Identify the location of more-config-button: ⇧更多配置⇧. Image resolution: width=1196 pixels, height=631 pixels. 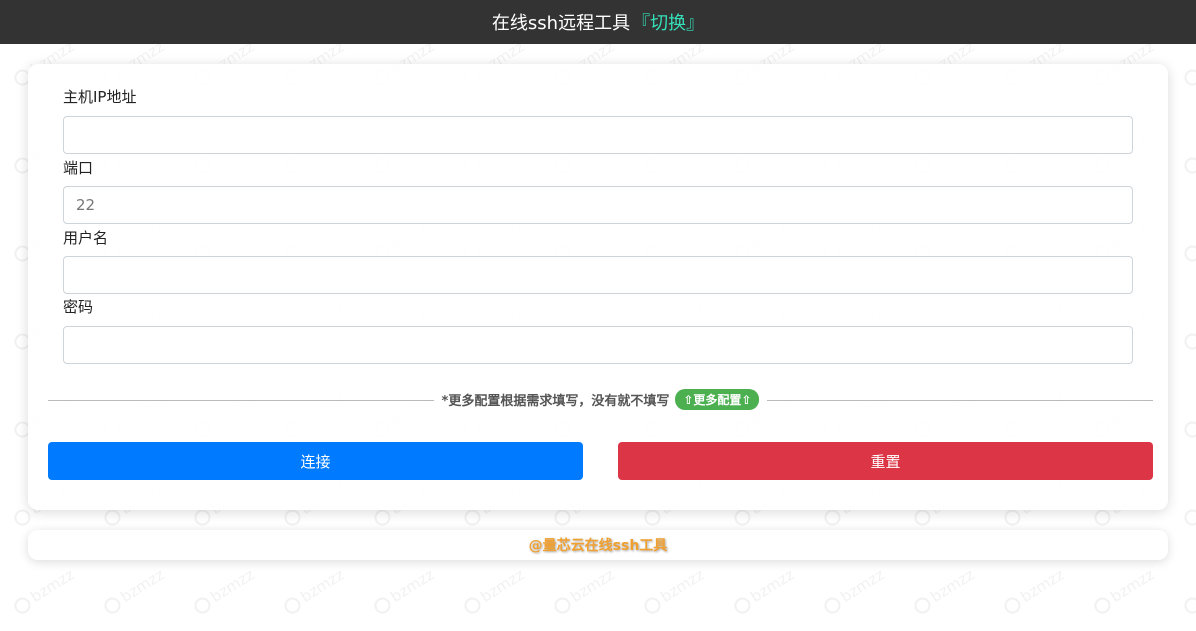
(717, 399).